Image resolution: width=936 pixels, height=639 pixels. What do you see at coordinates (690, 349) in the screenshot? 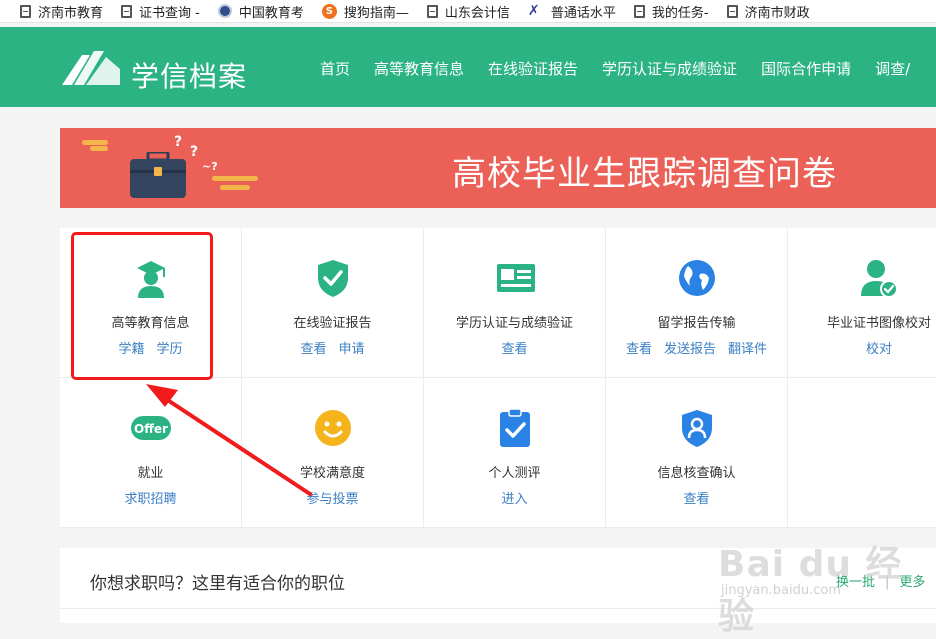
I see `link-send-report: 发送报告` at bounding box center [690, 349].